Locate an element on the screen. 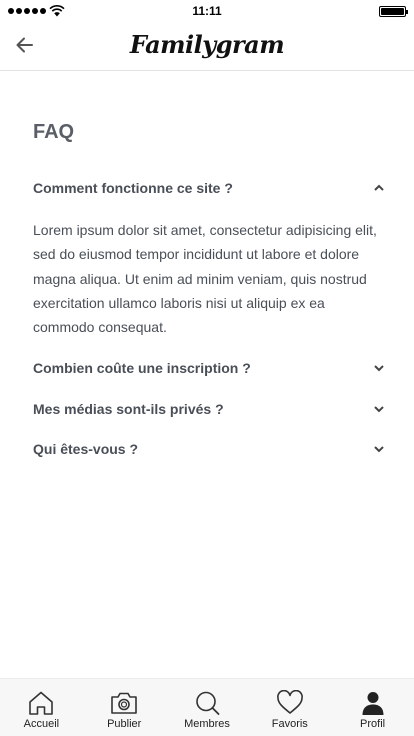 This screenshot has height=736, width=414. faq-item-how-it-works: Comment fonctionne ce site ? is located at coordinates (209, 188).